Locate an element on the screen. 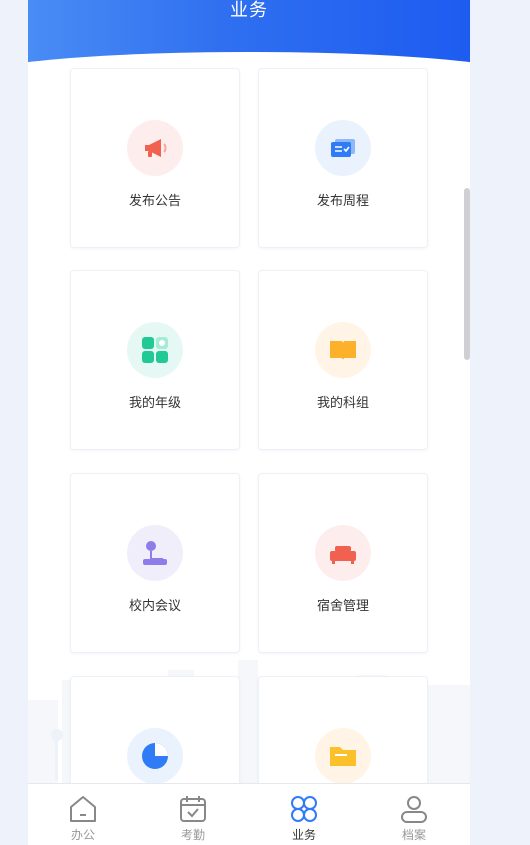  card-publish-schedule: 发布周程 is located at coordinates (343, 158).